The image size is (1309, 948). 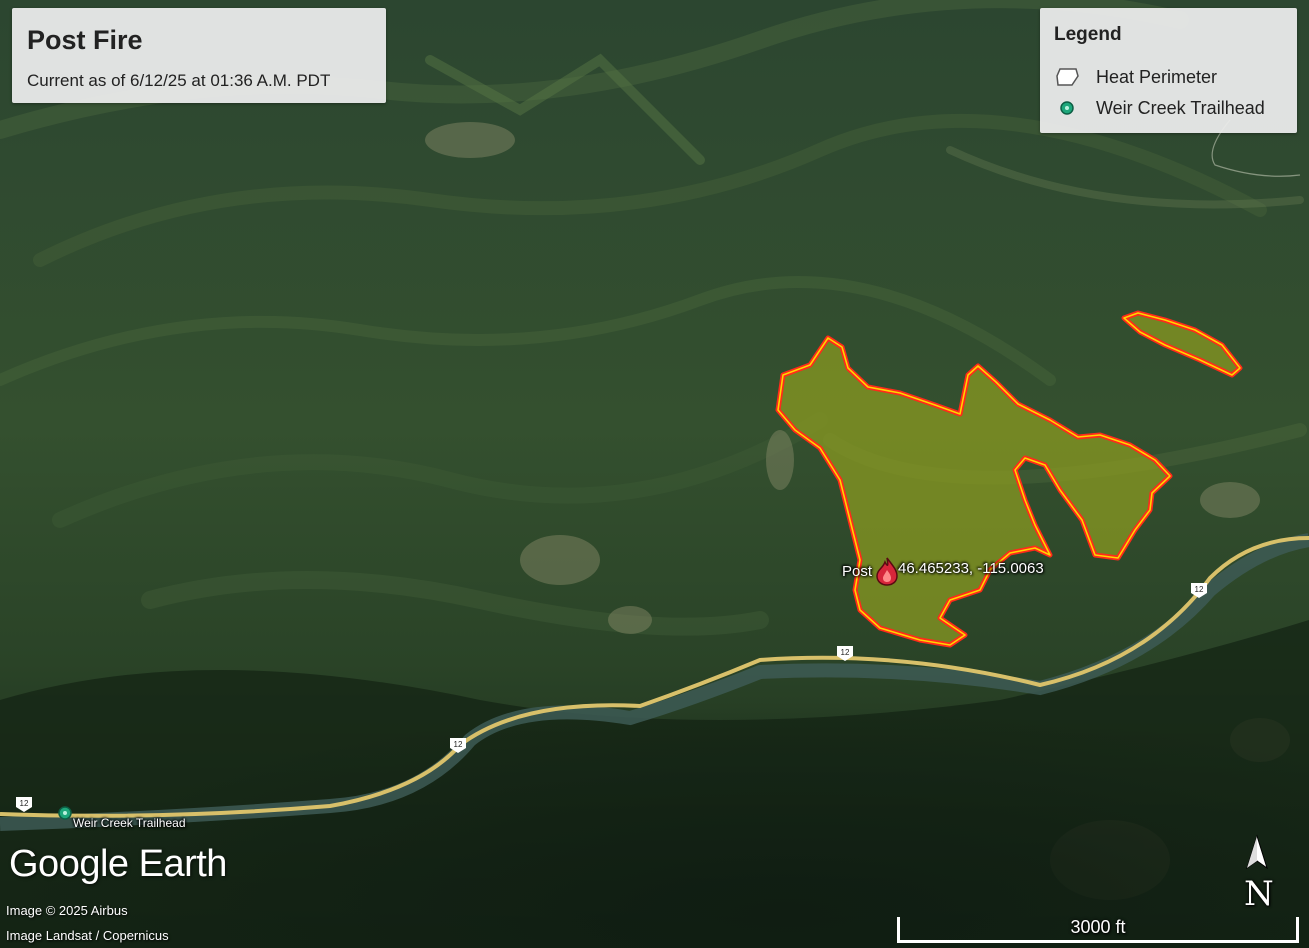 What do you see at coordinates (1257, 852) in the screenshot?
I see `north-arrow-icon` at bounding box center [1257, 852].